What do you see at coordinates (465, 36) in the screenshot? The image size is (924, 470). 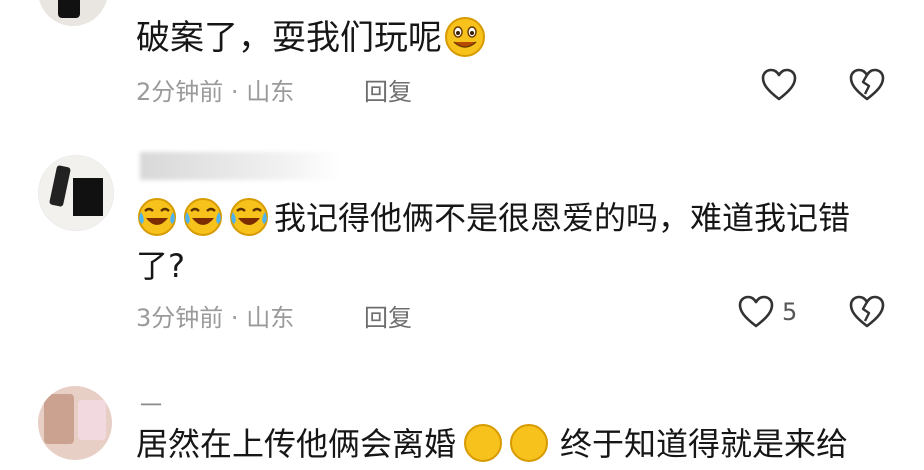 I see `smiling-face-emoji-icon` at bounding box center [465, 36].